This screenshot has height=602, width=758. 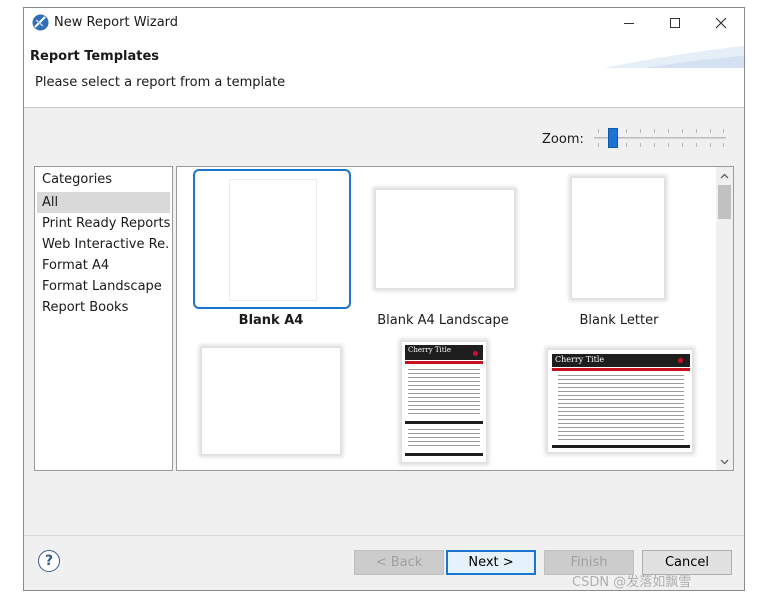 I want to click on category-item-all: All, so click(x=103, y=202).